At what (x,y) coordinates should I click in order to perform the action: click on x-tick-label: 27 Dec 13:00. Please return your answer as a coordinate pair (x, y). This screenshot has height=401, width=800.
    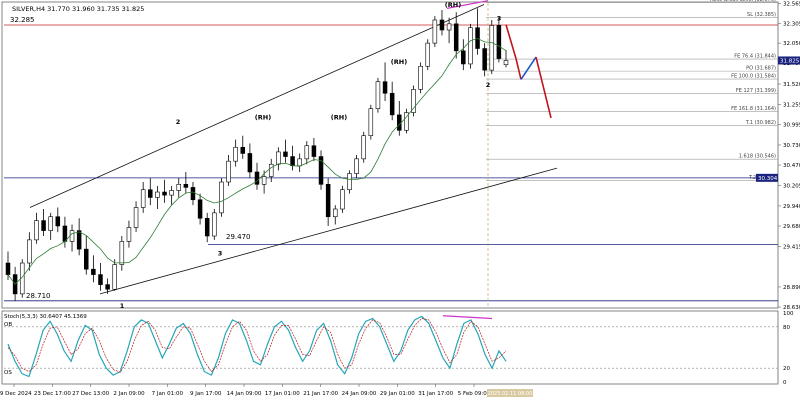
    Looking at the image, I should click on (90, 394).